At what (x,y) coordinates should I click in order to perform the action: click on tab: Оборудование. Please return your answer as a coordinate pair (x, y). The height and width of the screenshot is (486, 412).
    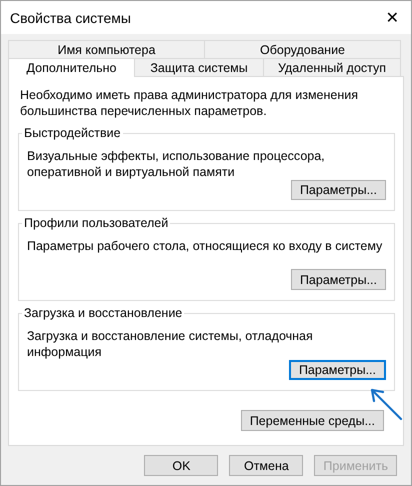
    Looking at the image, I should click on (302, 49).